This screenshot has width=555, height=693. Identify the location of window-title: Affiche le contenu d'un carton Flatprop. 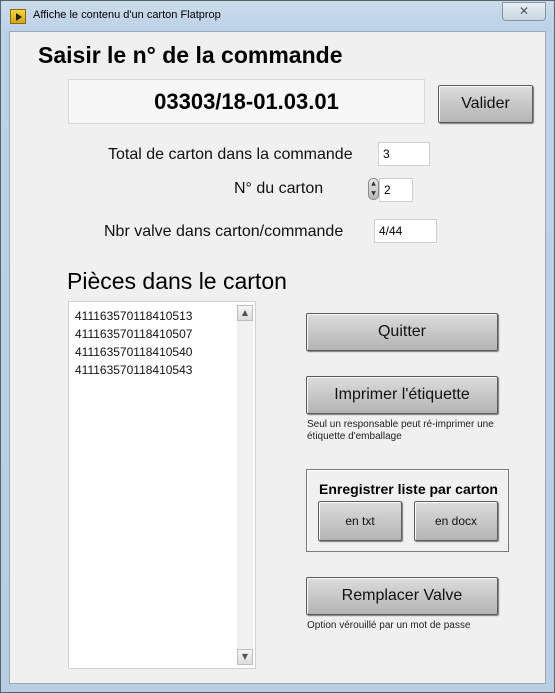
(127, 15).